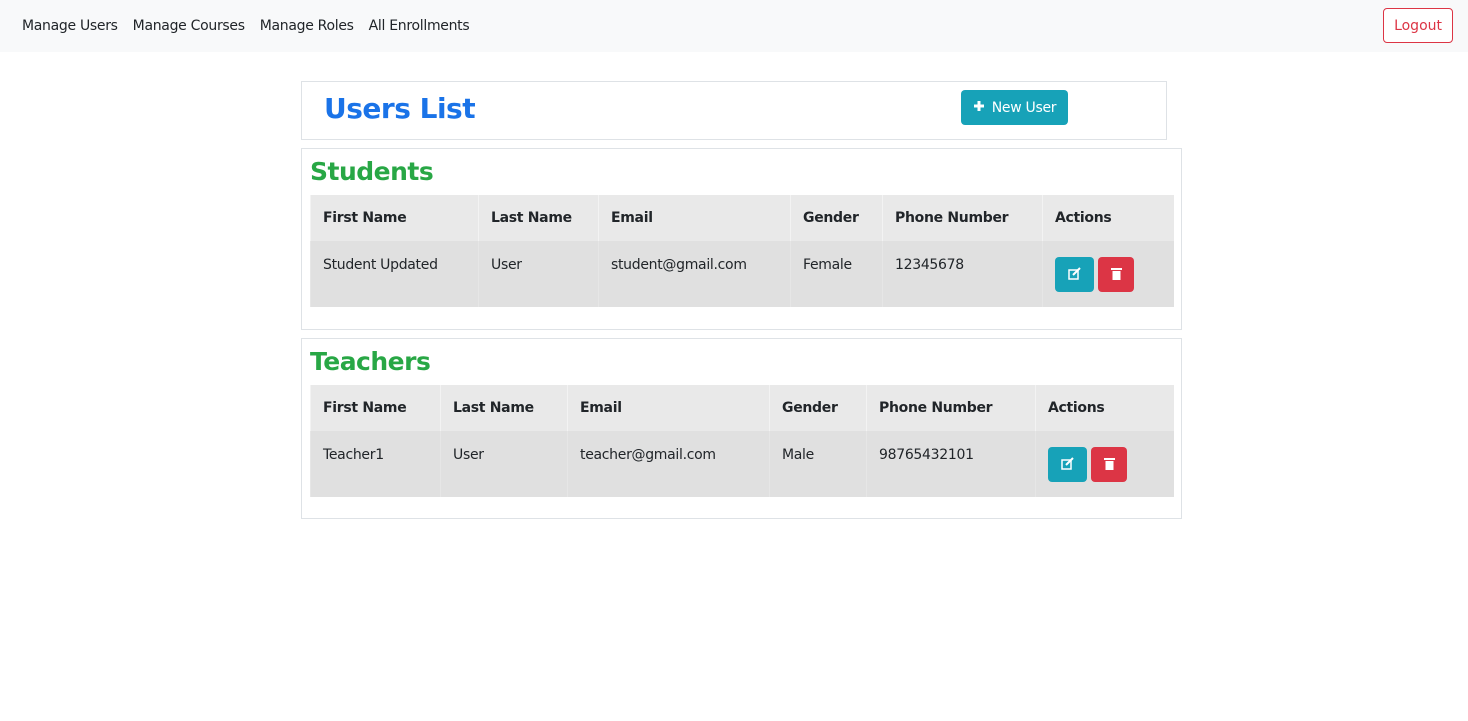 The width and height of the screenshot is (1468, 721). I want to click on cell-first-name: Teacher1, so click(375, 464).